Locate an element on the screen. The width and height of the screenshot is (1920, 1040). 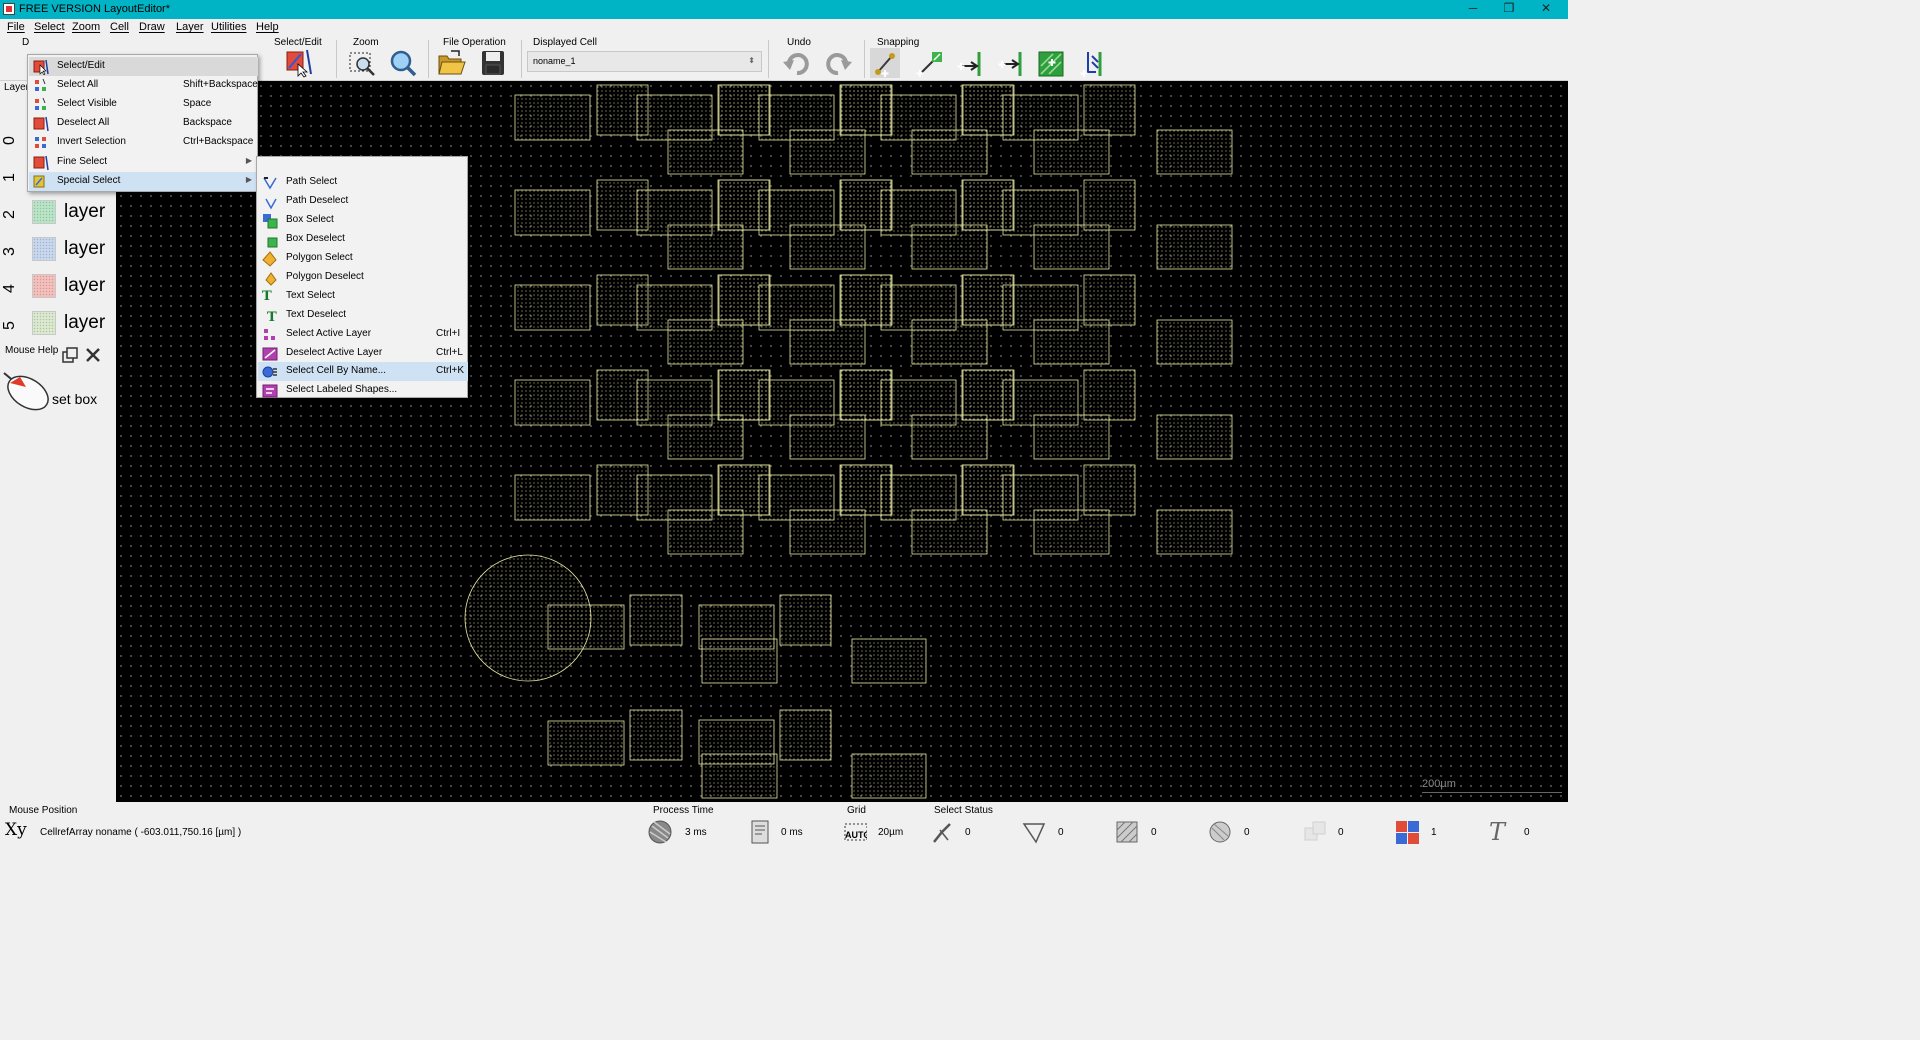
menu-item-path-select: Path Select is located at coordinates (363, 182).